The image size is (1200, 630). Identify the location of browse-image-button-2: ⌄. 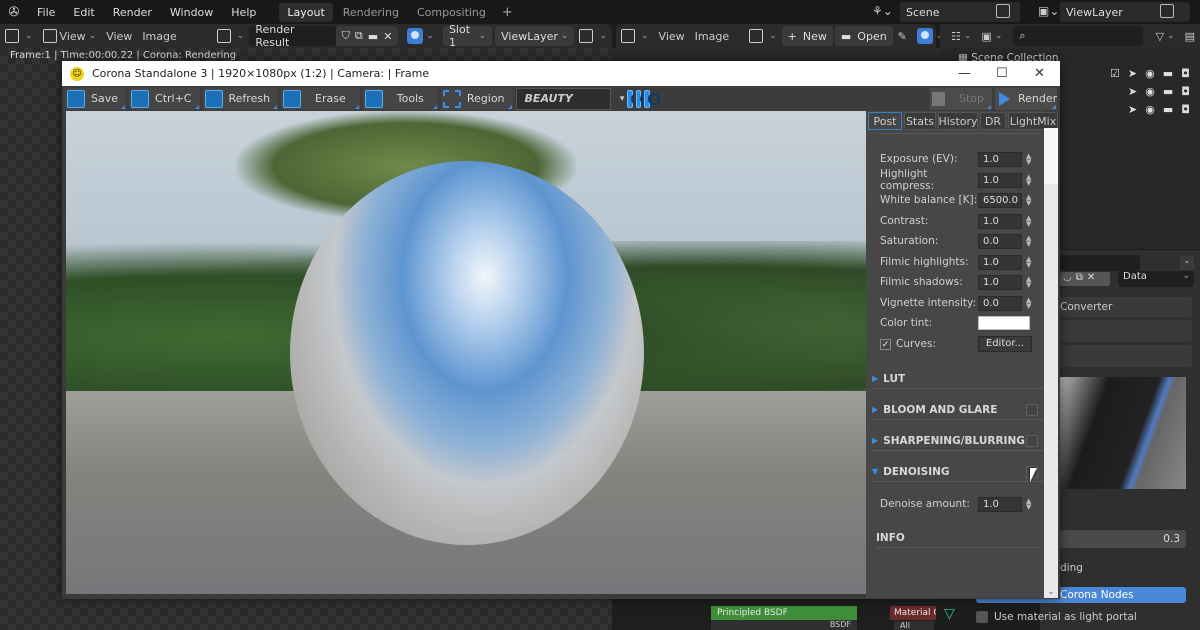
(763, 36).